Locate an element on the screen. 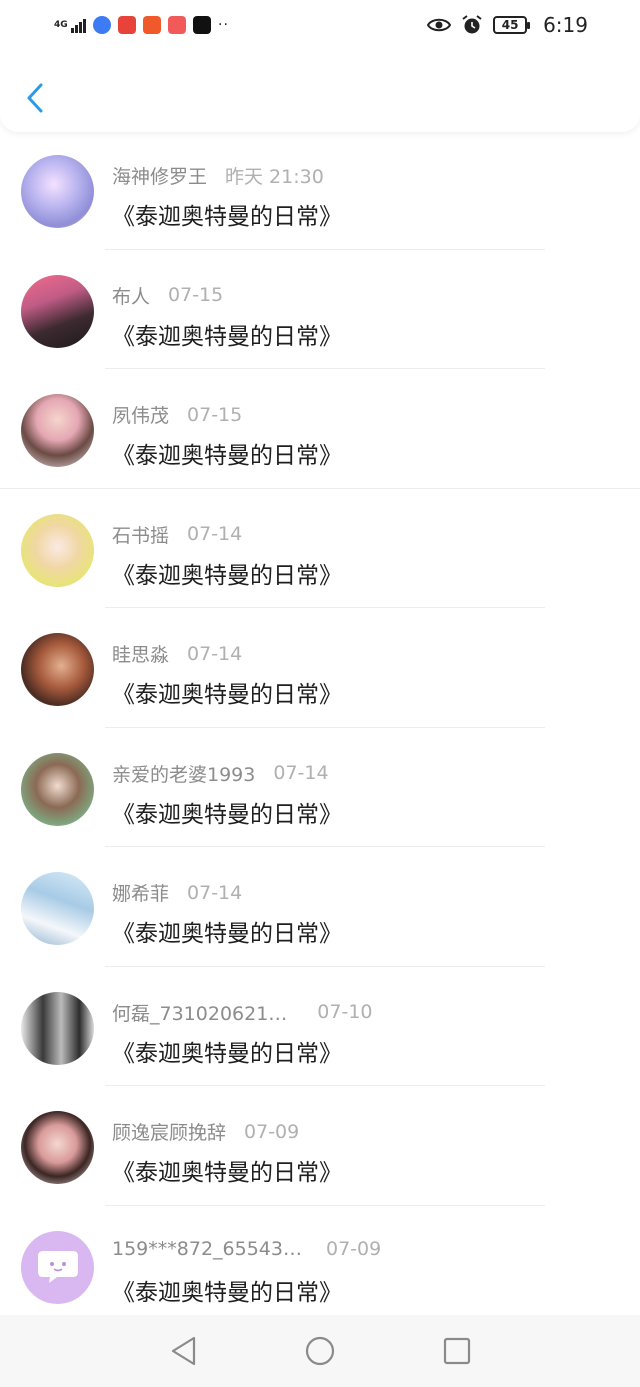 Image resolution: width=640 pixels, height=1387 pixels. user-name: 夙伟茂 is located at coordinates (140, 414).